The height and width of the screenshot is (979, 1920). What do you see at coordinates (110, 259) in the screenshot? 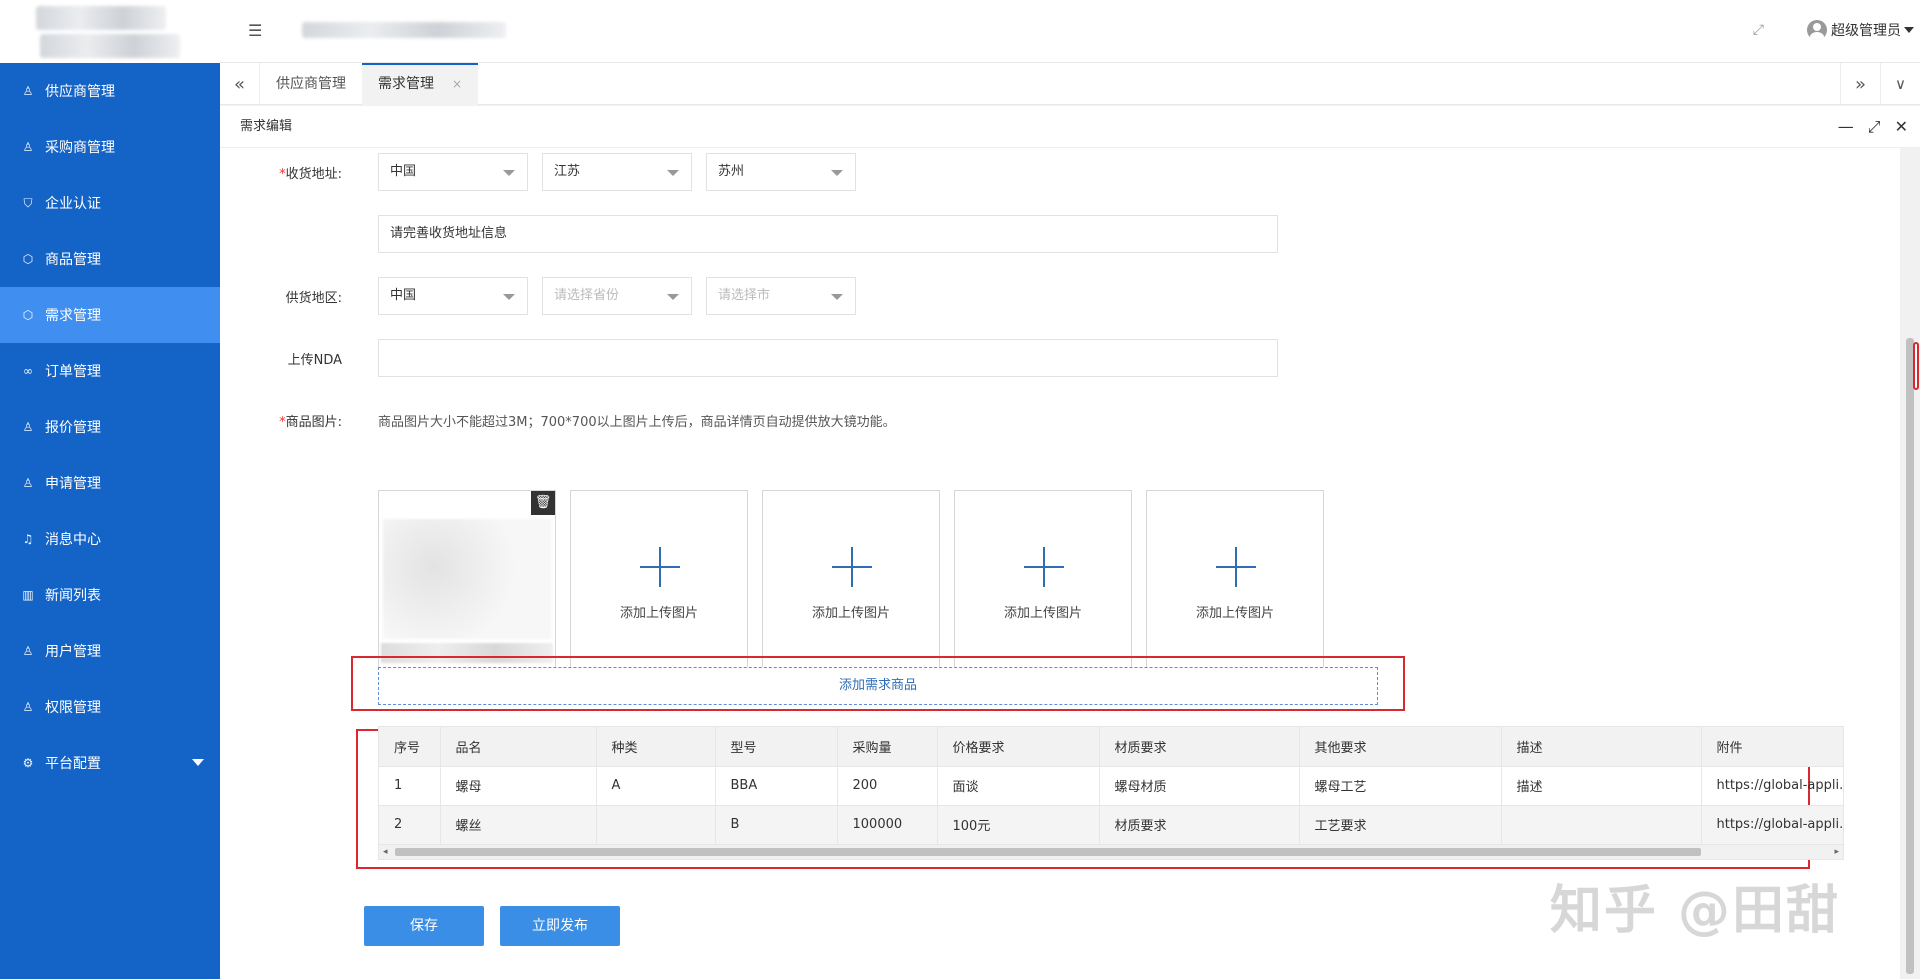
I see `sidebar-item-goods: ⬡ 商品管理` at bounding box center [110, 259].